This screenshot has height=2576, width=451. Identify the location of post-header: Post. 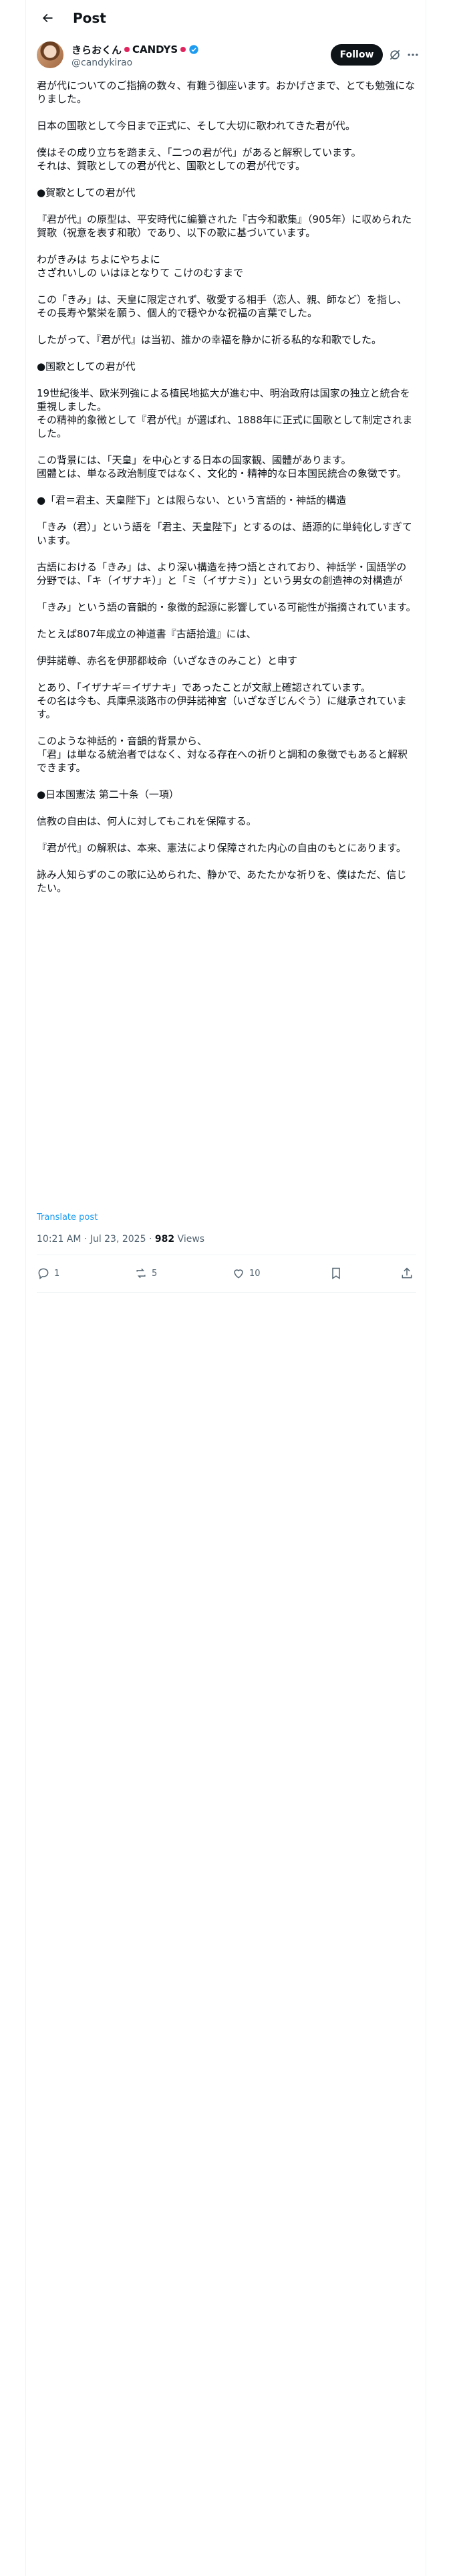
(226, 17).